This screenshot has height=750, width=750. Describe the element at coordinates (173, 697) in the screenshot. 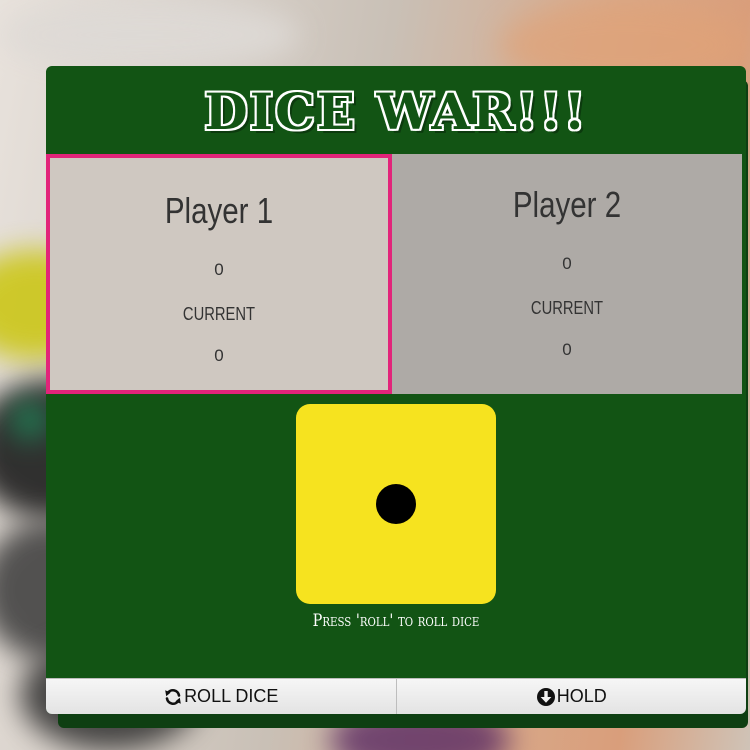

I see `refresh-icon` at that location.